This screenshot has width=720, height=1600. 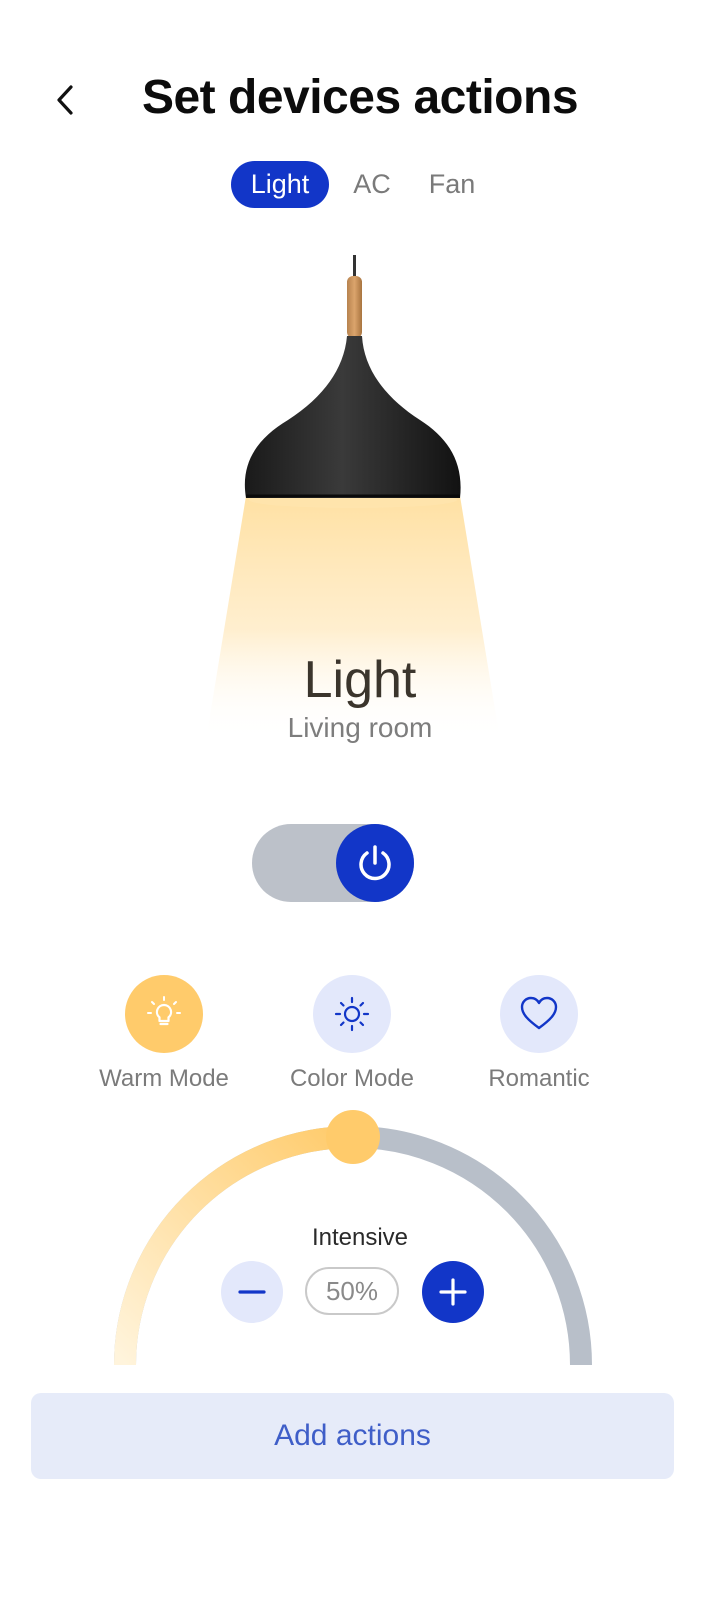 I want to click on sun-icon, so click(x=352, y=1014).